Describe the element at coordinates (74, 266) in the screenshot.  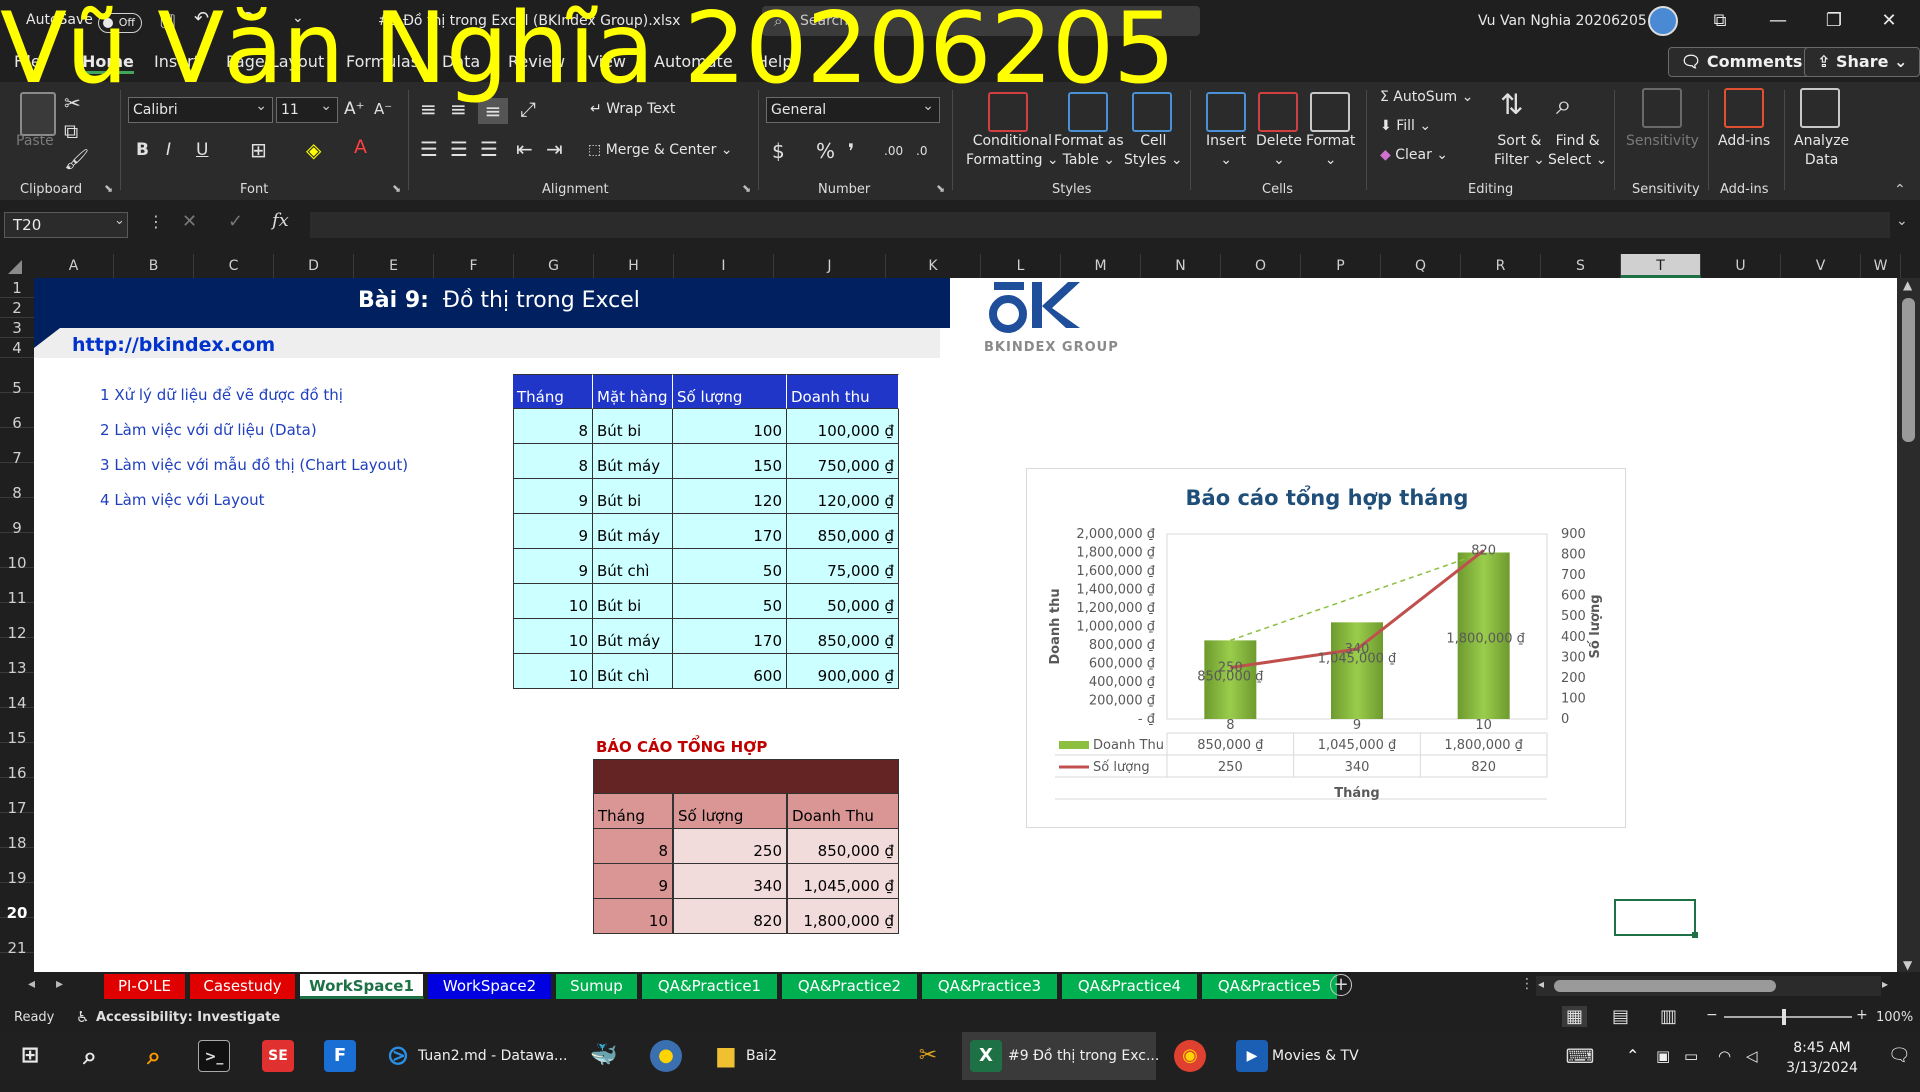
I see `column-header: A` at that location.